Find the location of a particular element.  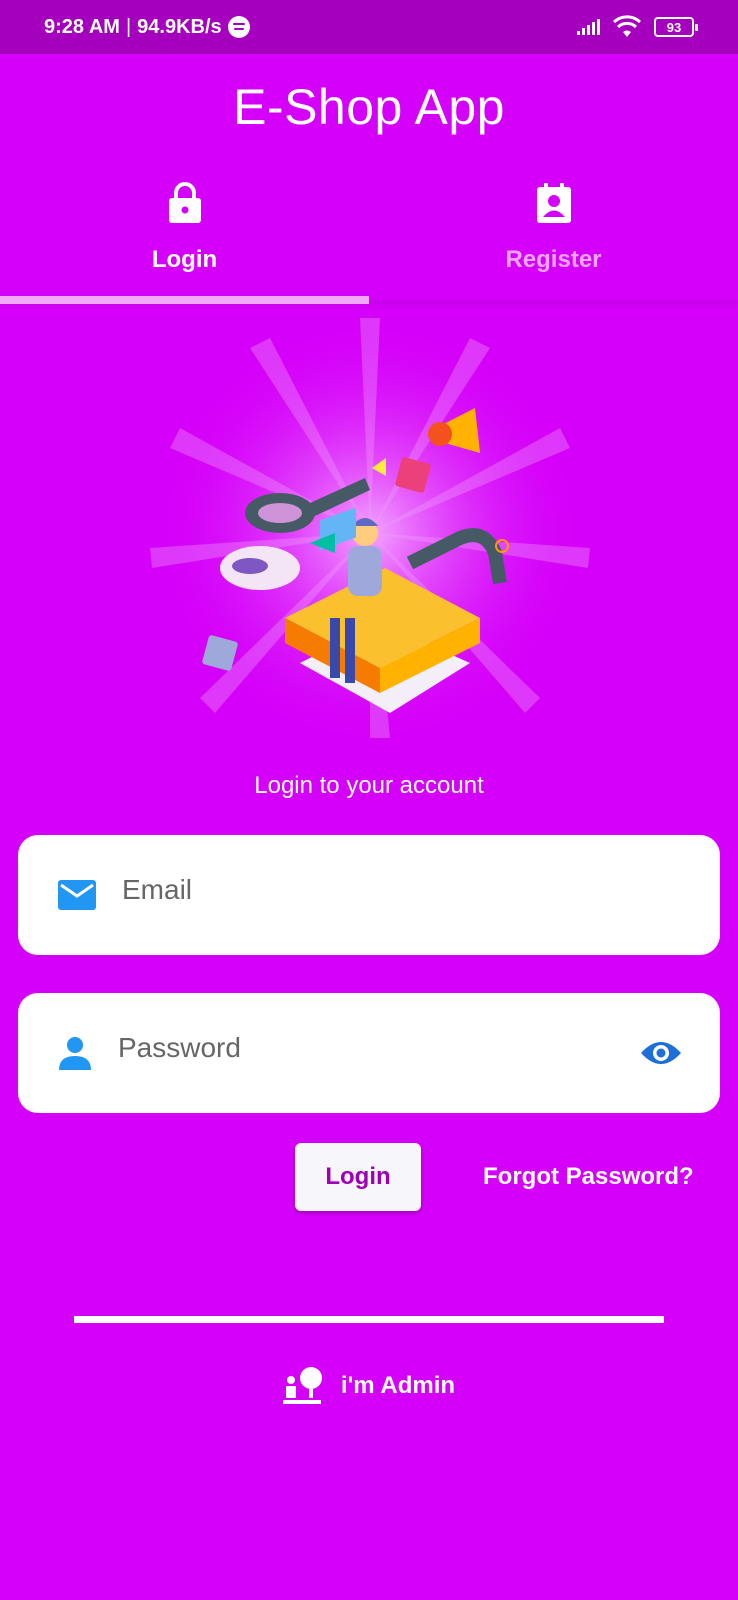

tab-bar: Login Register is located at coordinates (369, 235).